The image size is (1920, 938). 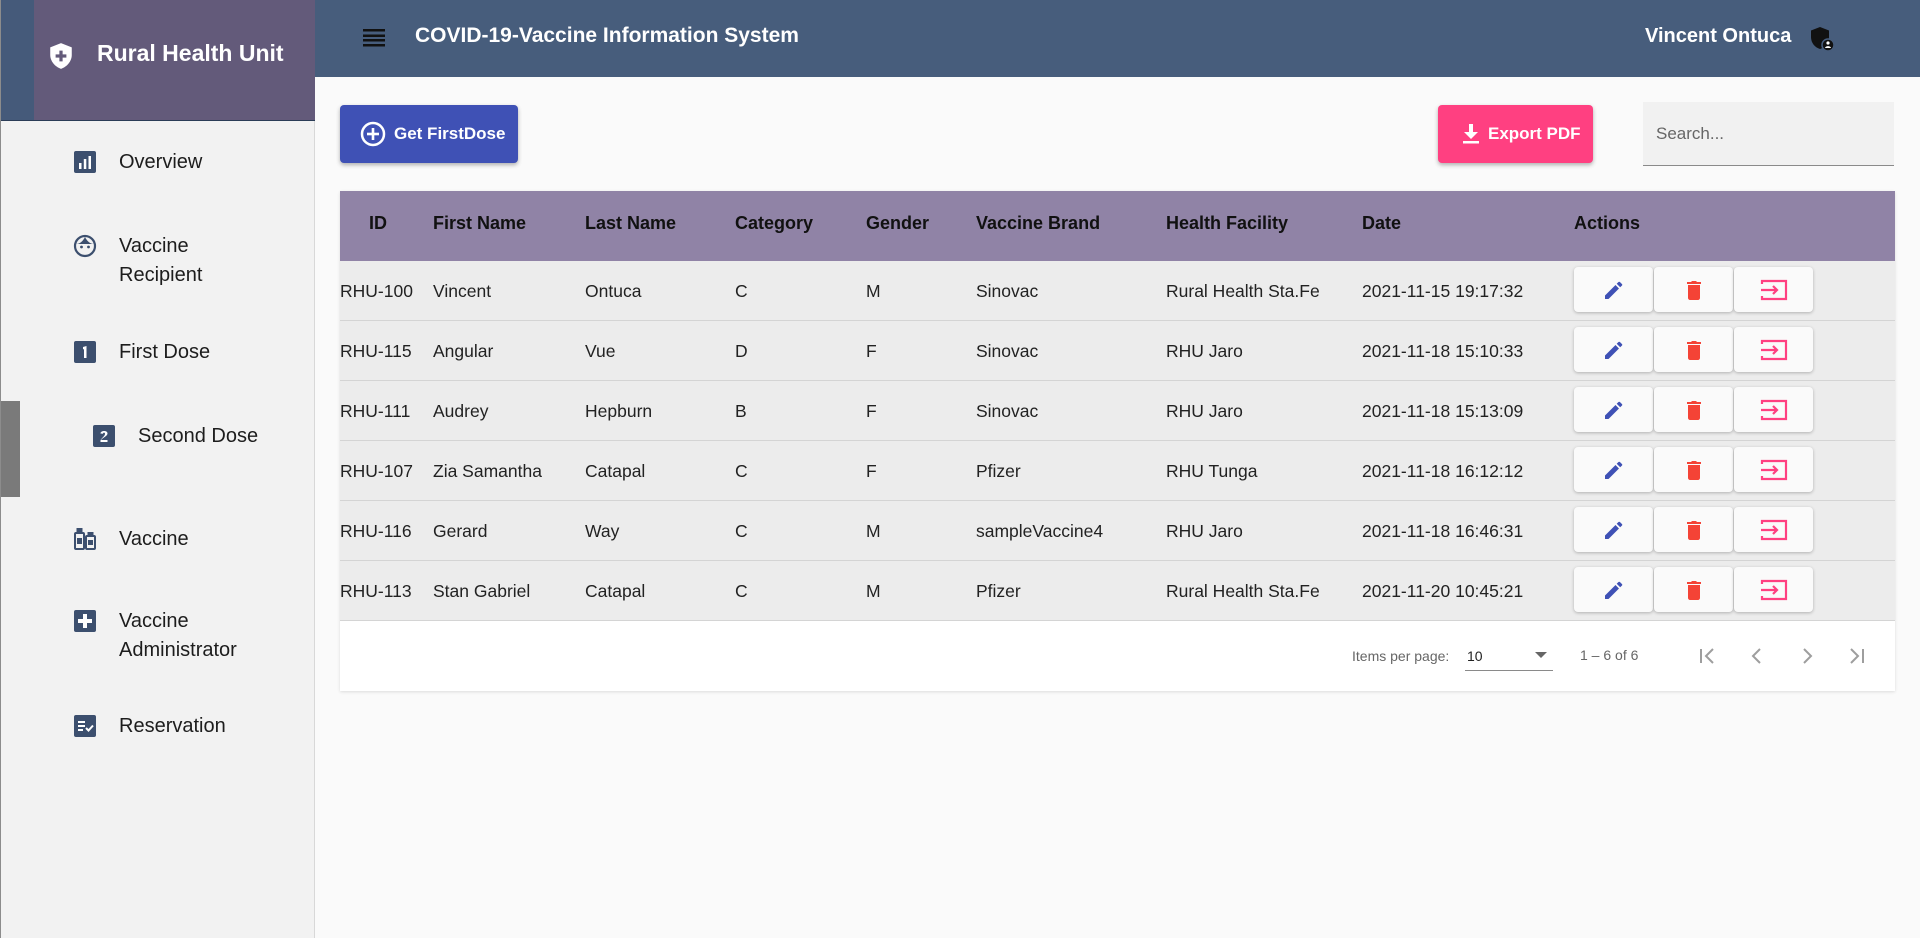 I want to click on first-page-button, so click(x=1707, y=656).